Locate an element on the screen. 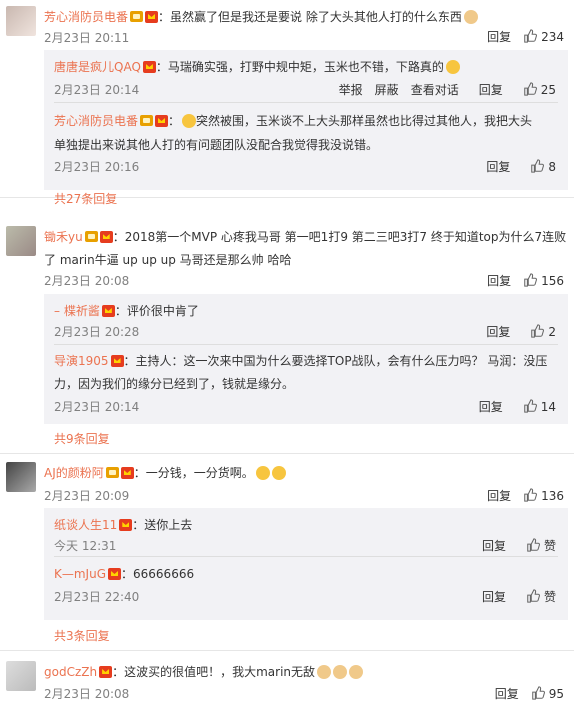 This screenshot has height=716, width=574. reply-username: 纸谈人生11 is located at coordinates (85, 525).